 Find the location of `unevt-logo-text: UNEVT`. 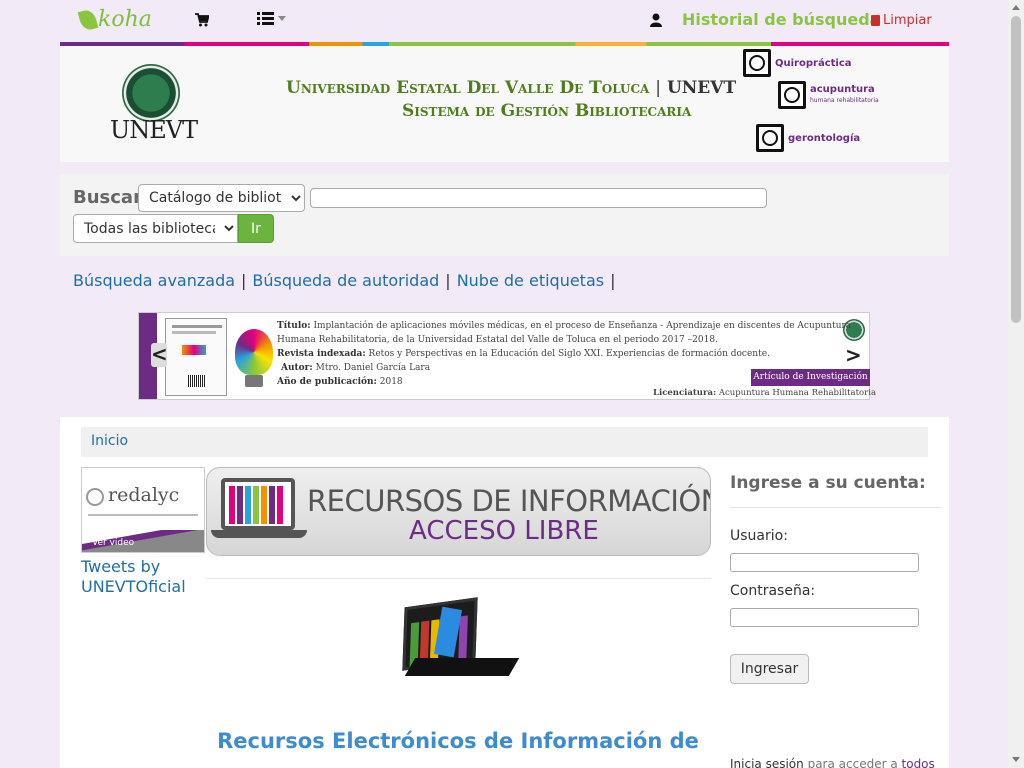

unevt-logo-text: UNEVT is located at coordinates (154, 130).